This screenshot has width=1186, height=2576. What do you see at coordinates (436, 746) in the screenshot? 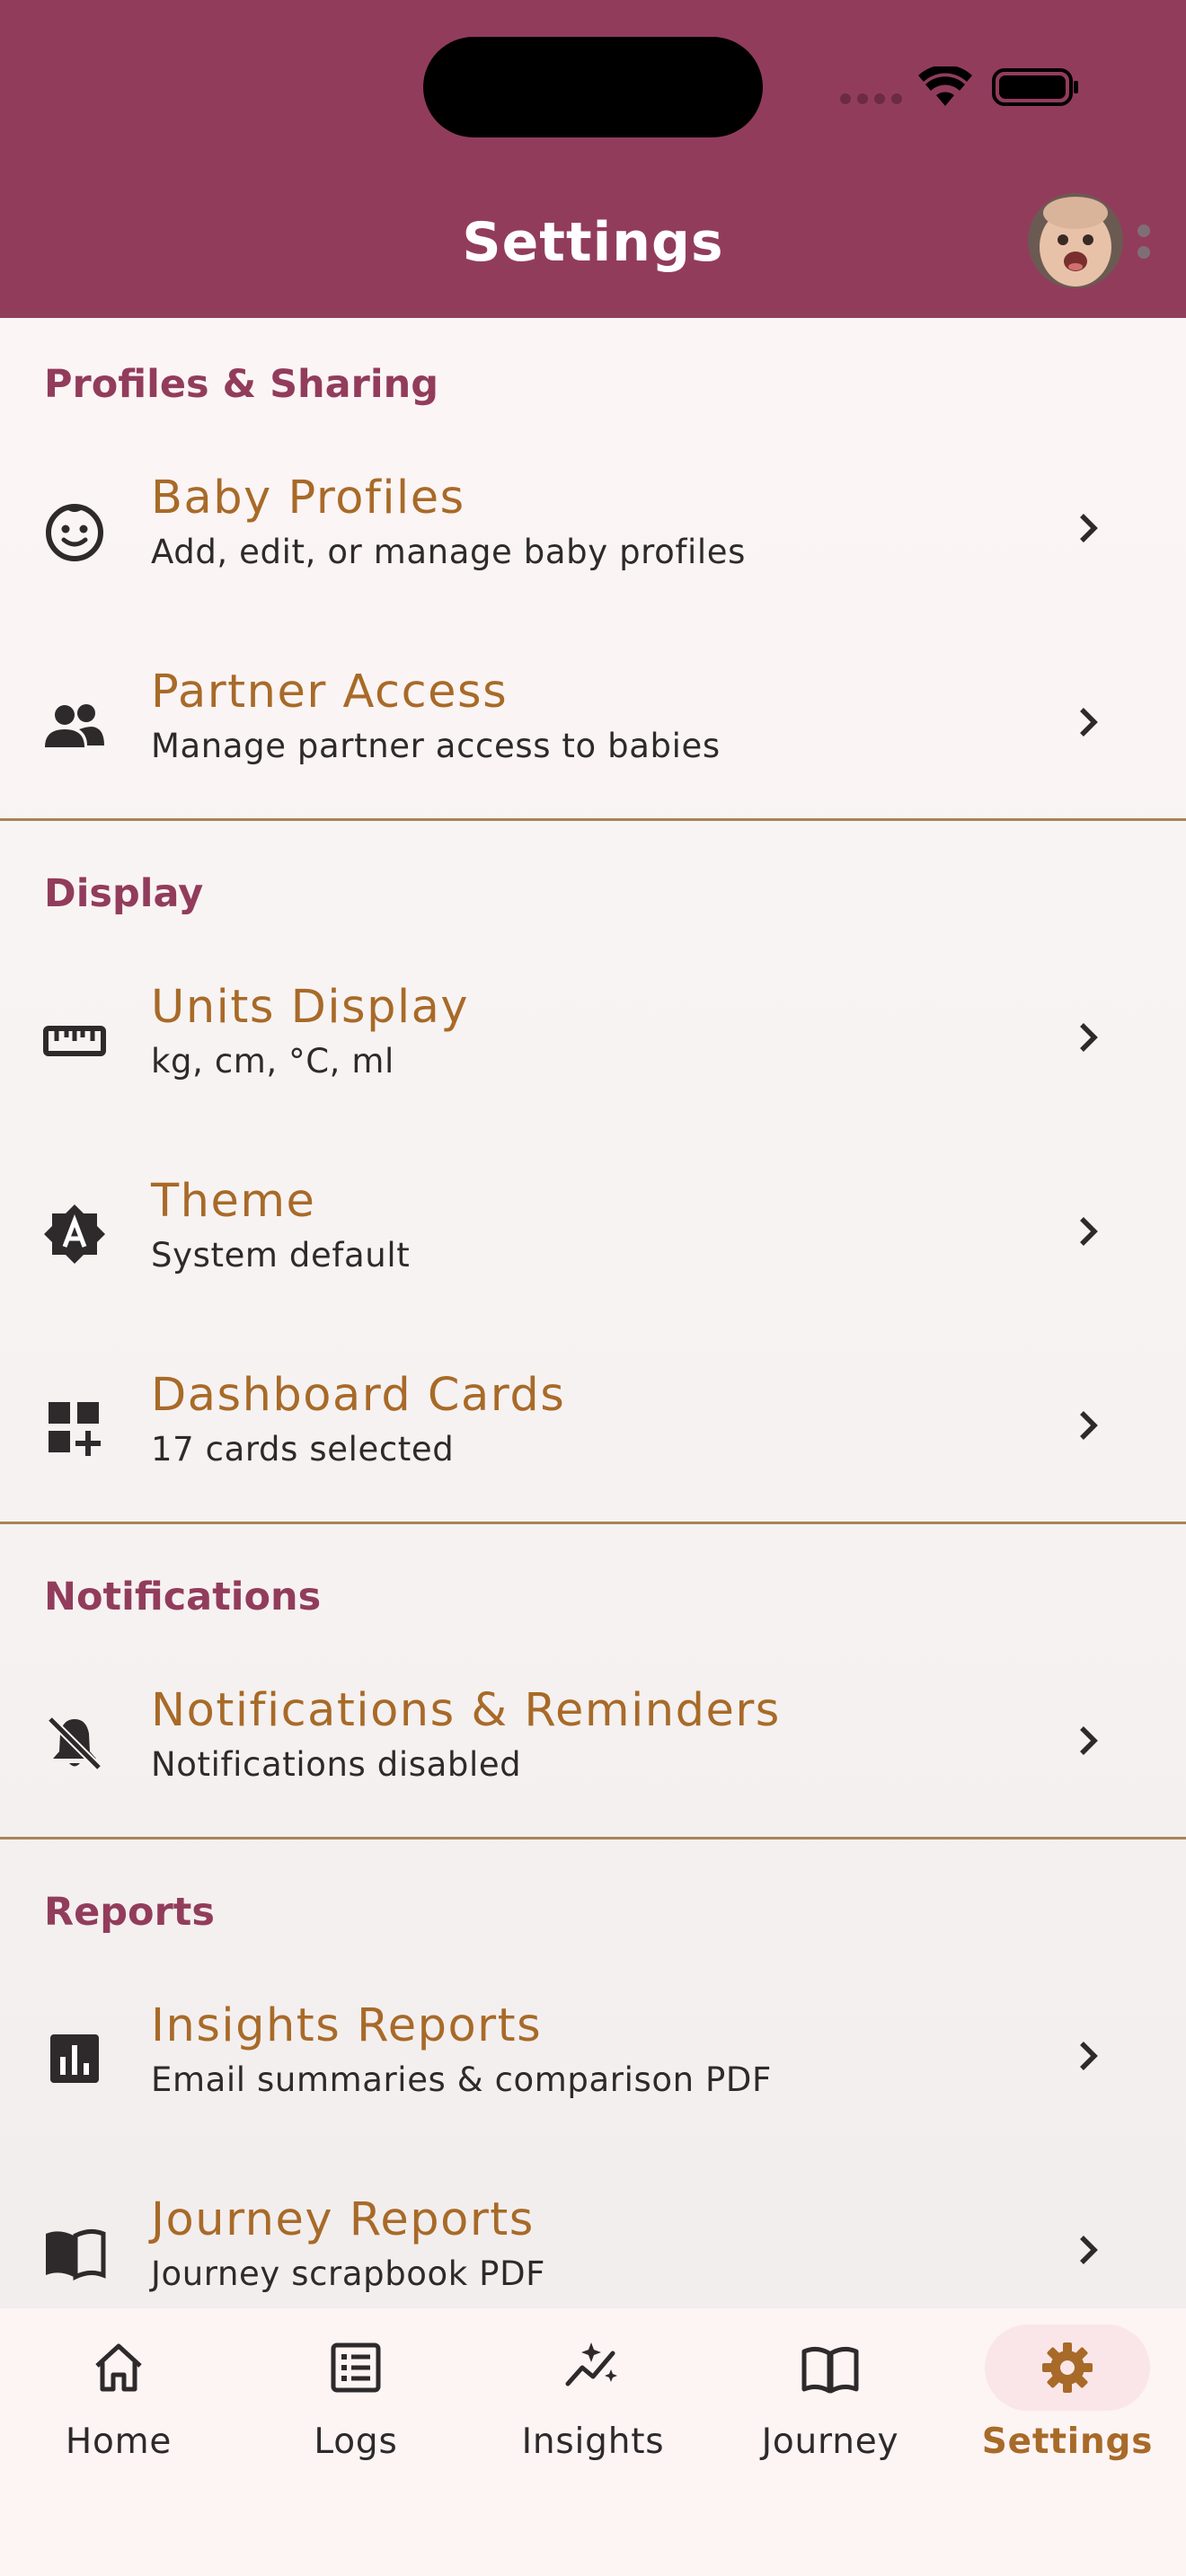
I see `item-subtitle: Manage partner access to babies` at bounding box center [436, 746].